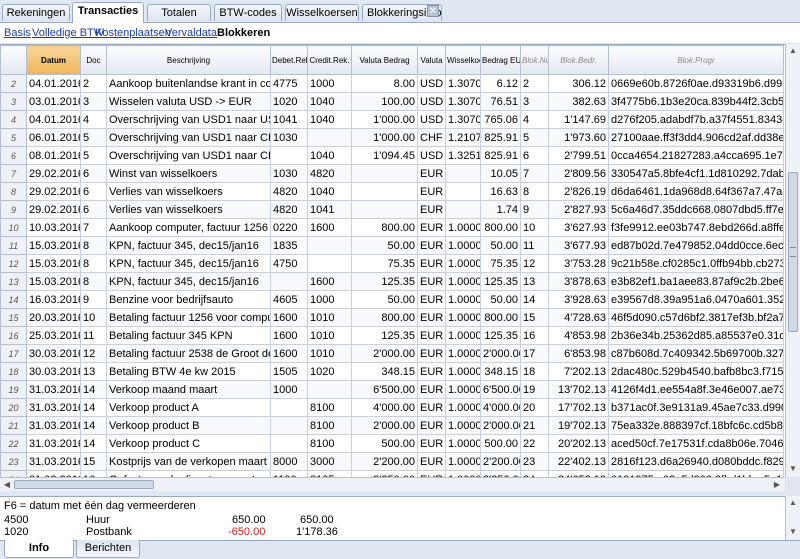 This screenshot has width=800, height=559. Describe the element at coordinates (578, 461) in the screenshot. I see `cell-blok-bedr: 22'402.13` at that location.